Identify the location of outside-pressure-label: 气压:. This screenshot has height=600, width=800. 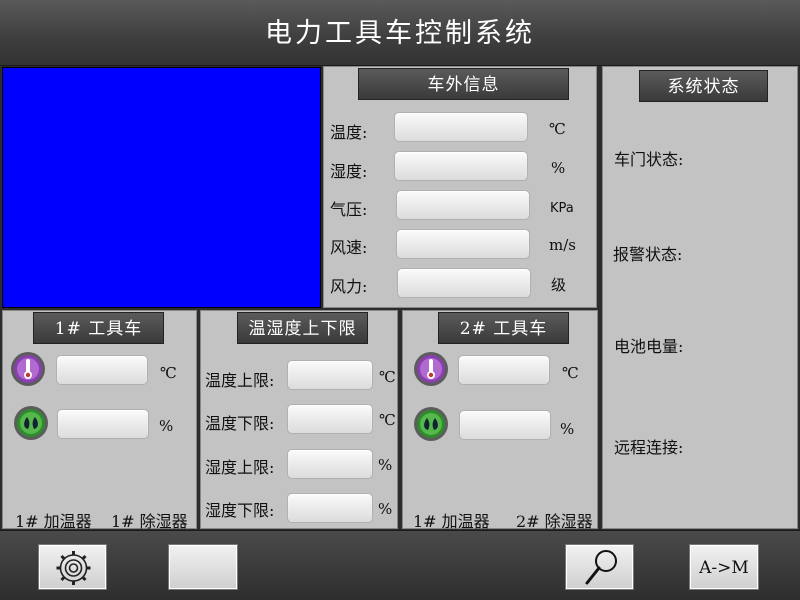
(349, 209).